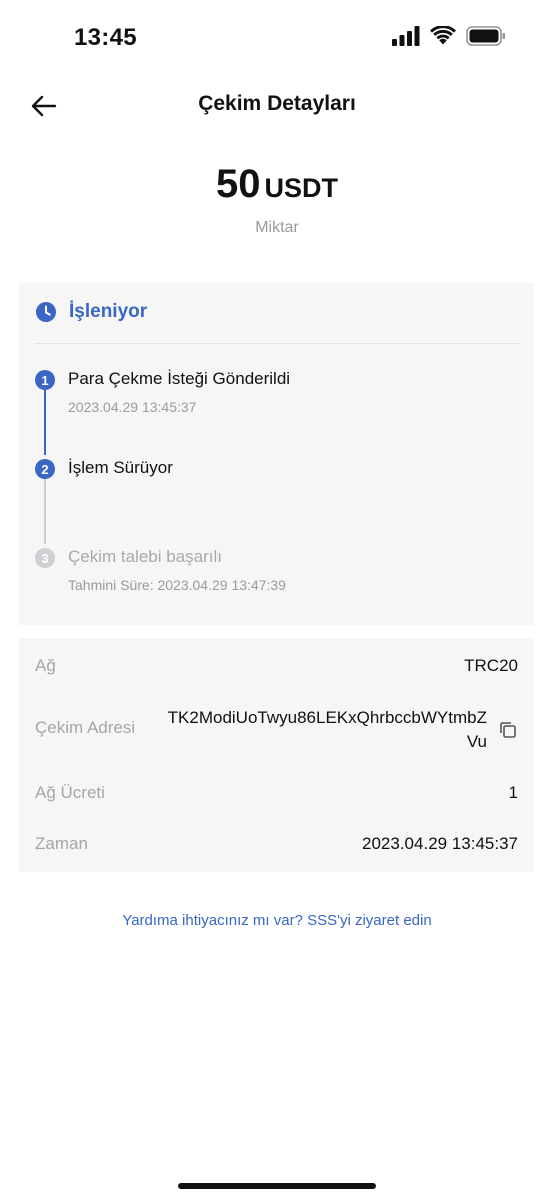  Describe the element at coordinates (132, 407) in the screenshot. I see `step-1-time: 2023.04.29 13:45:37` at that location.